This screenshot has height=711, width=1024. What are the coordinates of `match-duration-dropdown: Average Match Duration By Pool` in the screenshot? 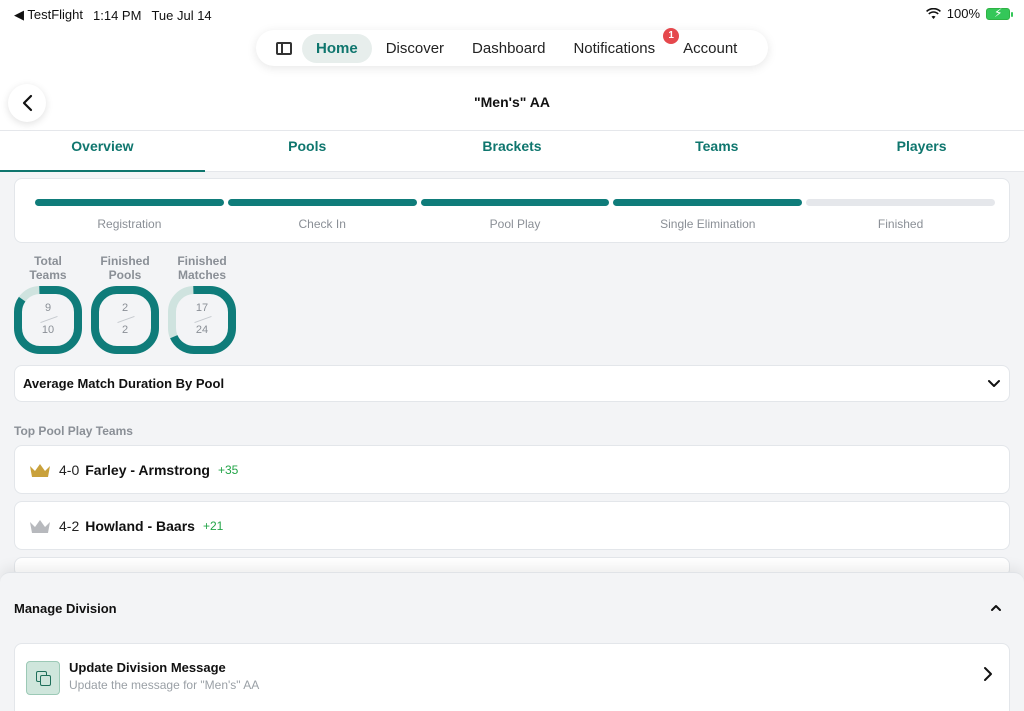 It's located at (512, 383).